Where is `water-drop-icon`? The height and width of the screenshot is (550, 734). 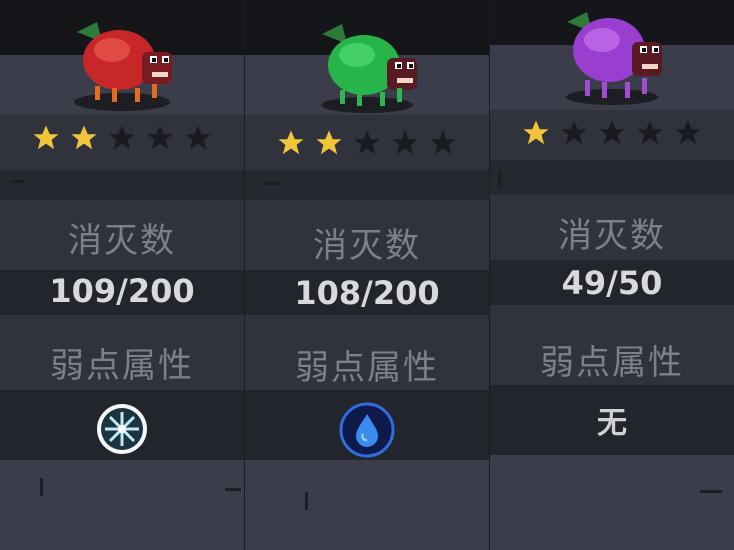
water-drop-icon is located at coordinates (367, 430).